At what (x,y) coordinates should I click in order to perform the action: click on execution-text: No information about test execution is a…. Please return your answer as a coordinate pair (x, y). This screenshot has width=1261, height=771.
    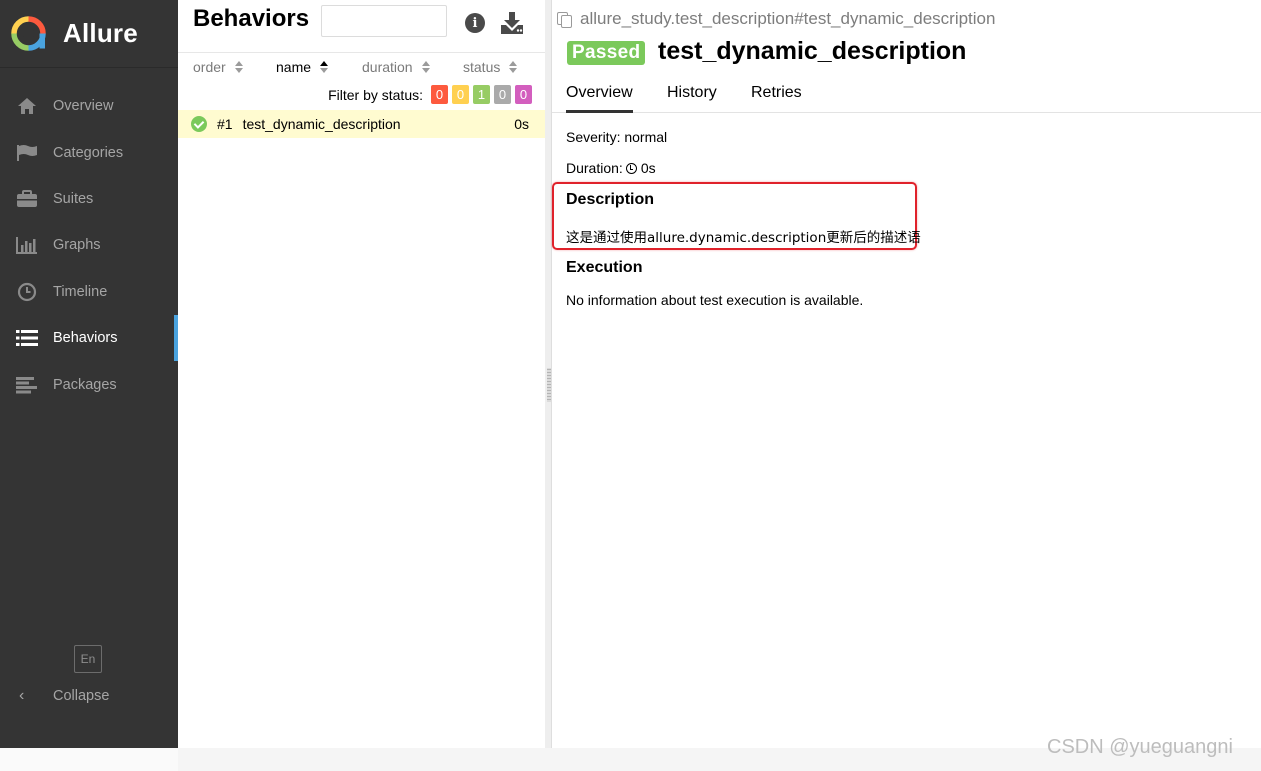
    Looking at the image, I should click on (715, 300).